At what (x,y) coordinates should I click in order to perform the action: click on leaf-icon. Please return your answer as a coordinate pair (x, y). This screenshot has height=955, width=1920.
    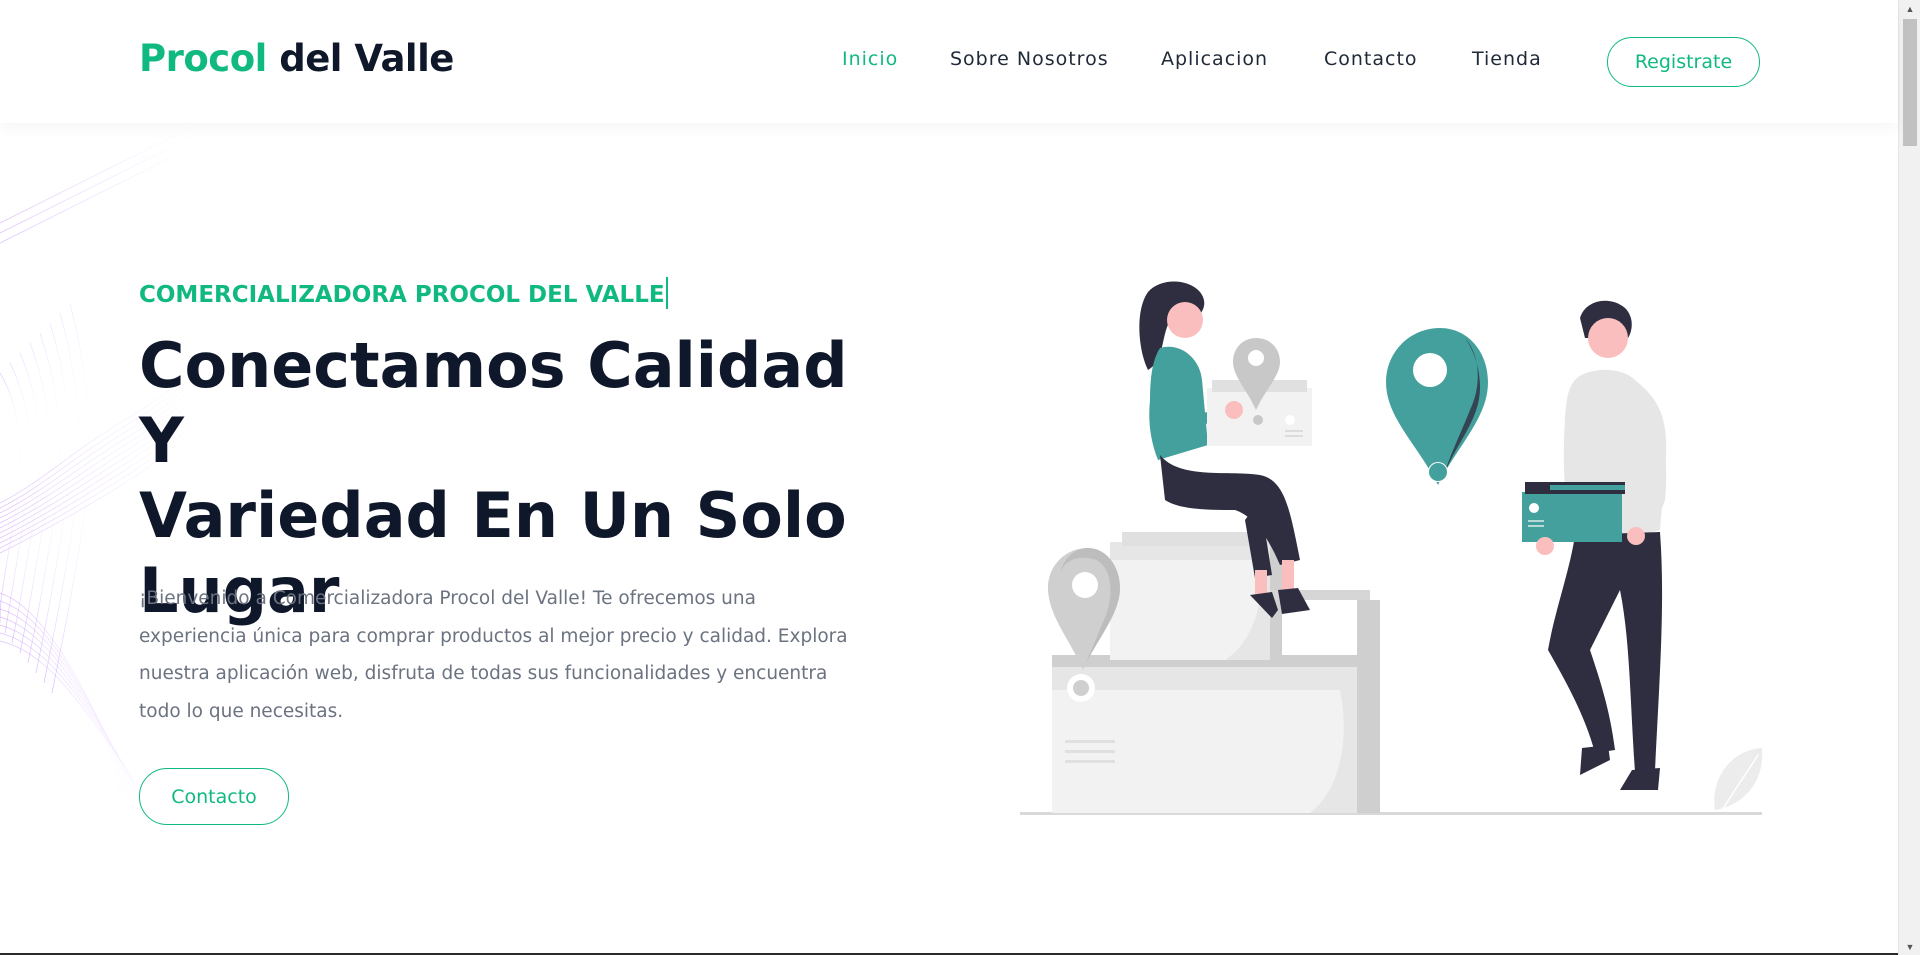
    Looking at the image, I should click on (1738, 779).